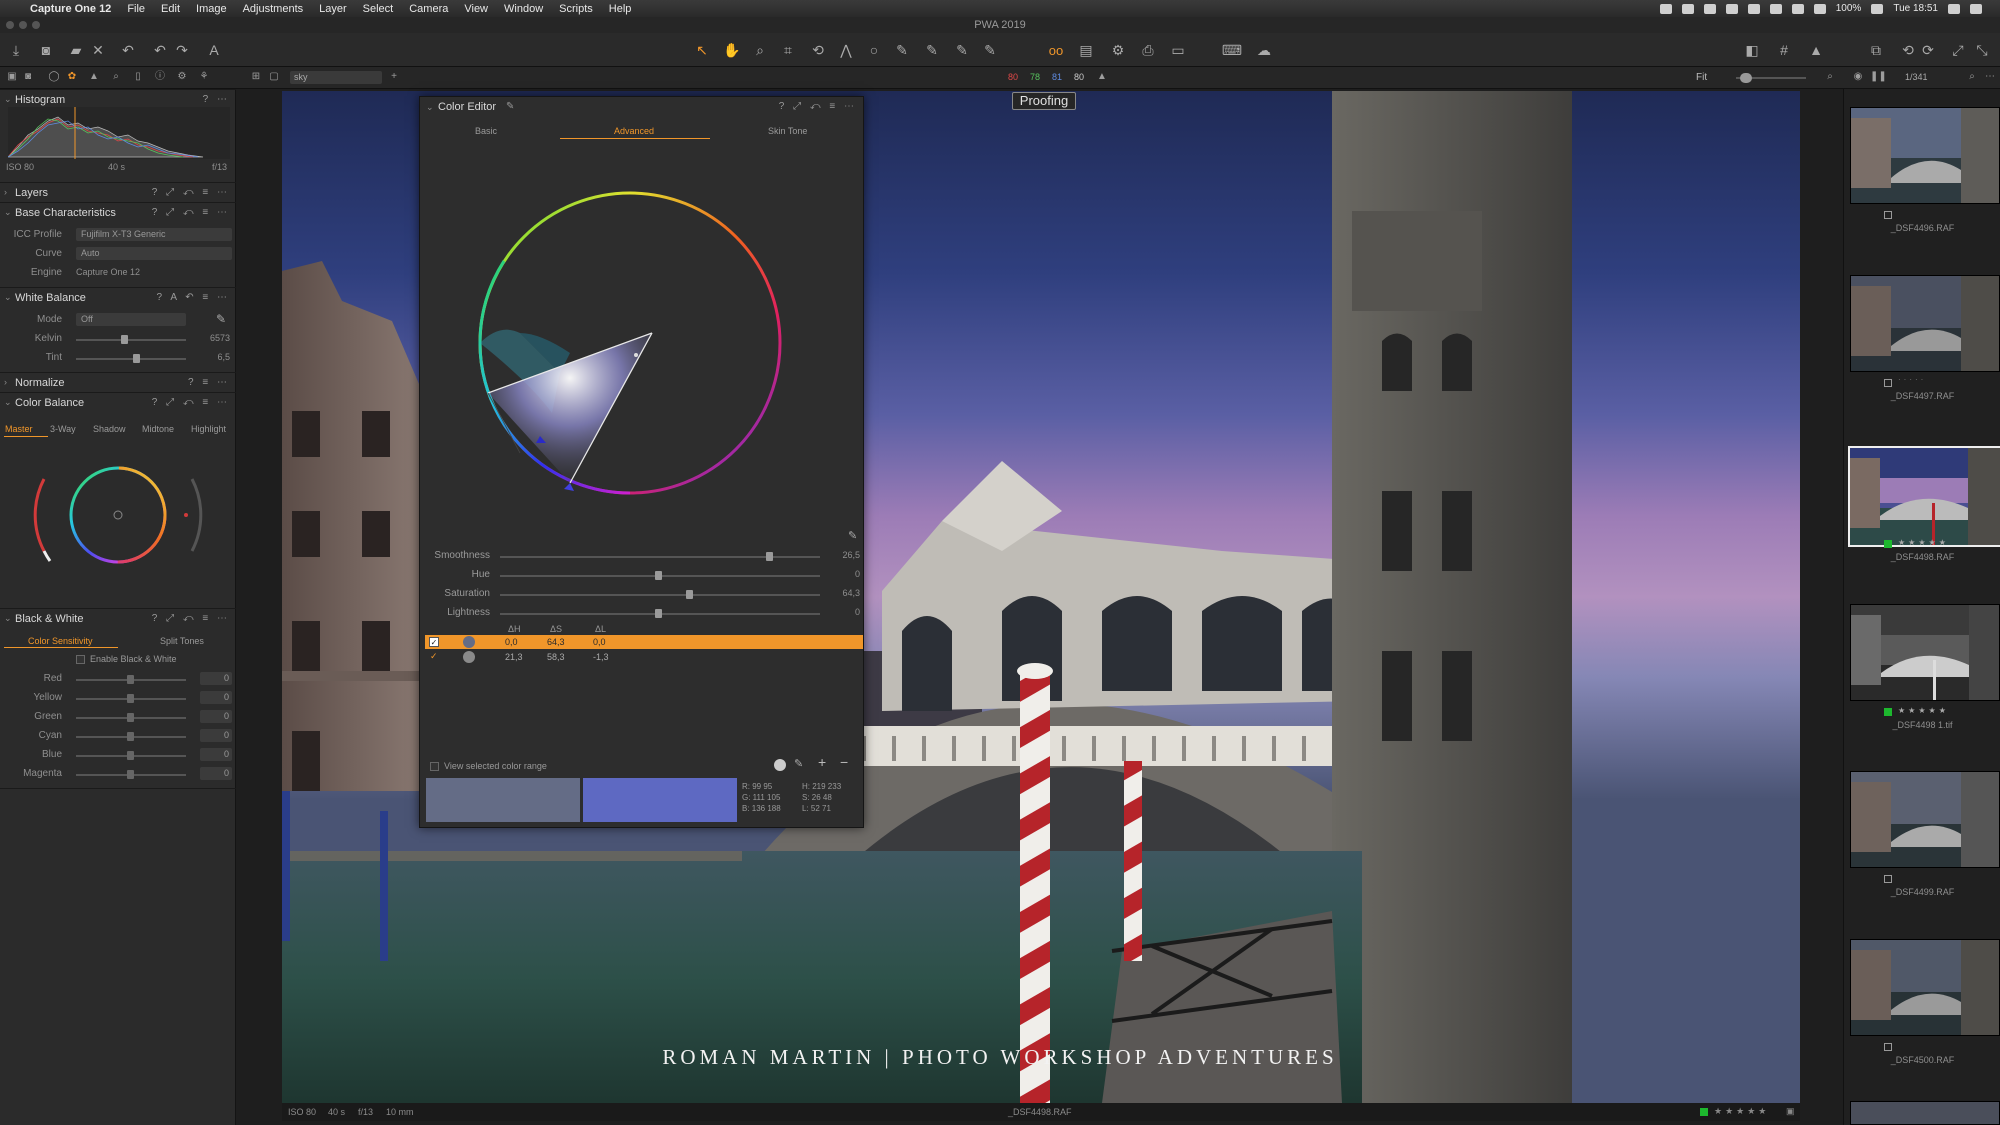 Image resolution: width=2000 pixels, height=1125 pixels. I want to click on expand-icon: ›, so click(5, 192).